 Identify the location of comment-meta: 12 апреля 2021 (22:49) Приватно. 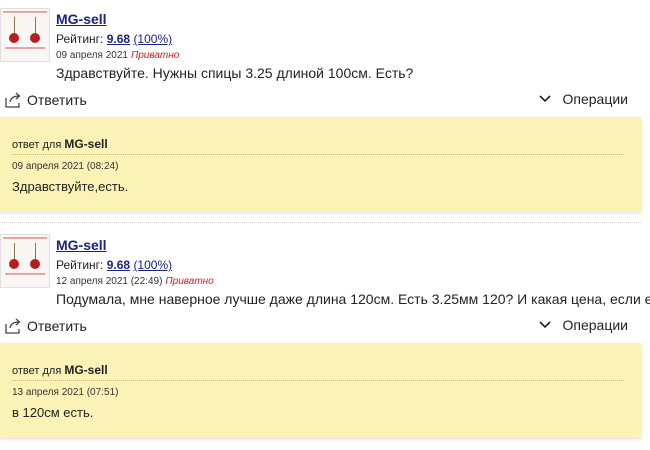
(135, 281).